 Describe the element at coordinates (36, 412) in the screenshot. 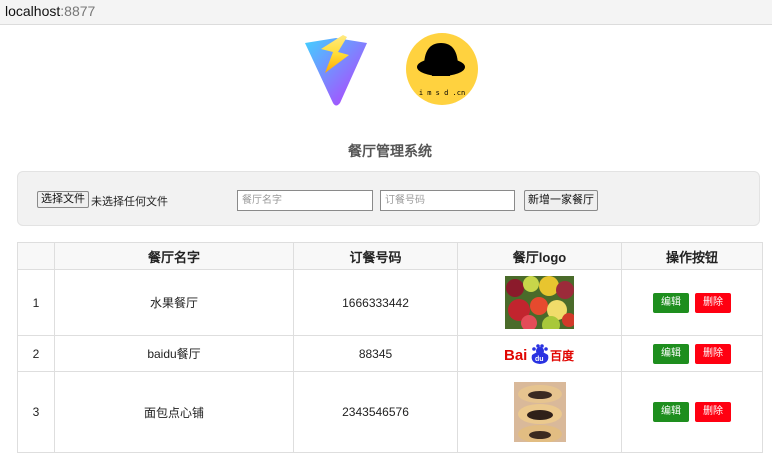

I see `row-index: 3` at that location.